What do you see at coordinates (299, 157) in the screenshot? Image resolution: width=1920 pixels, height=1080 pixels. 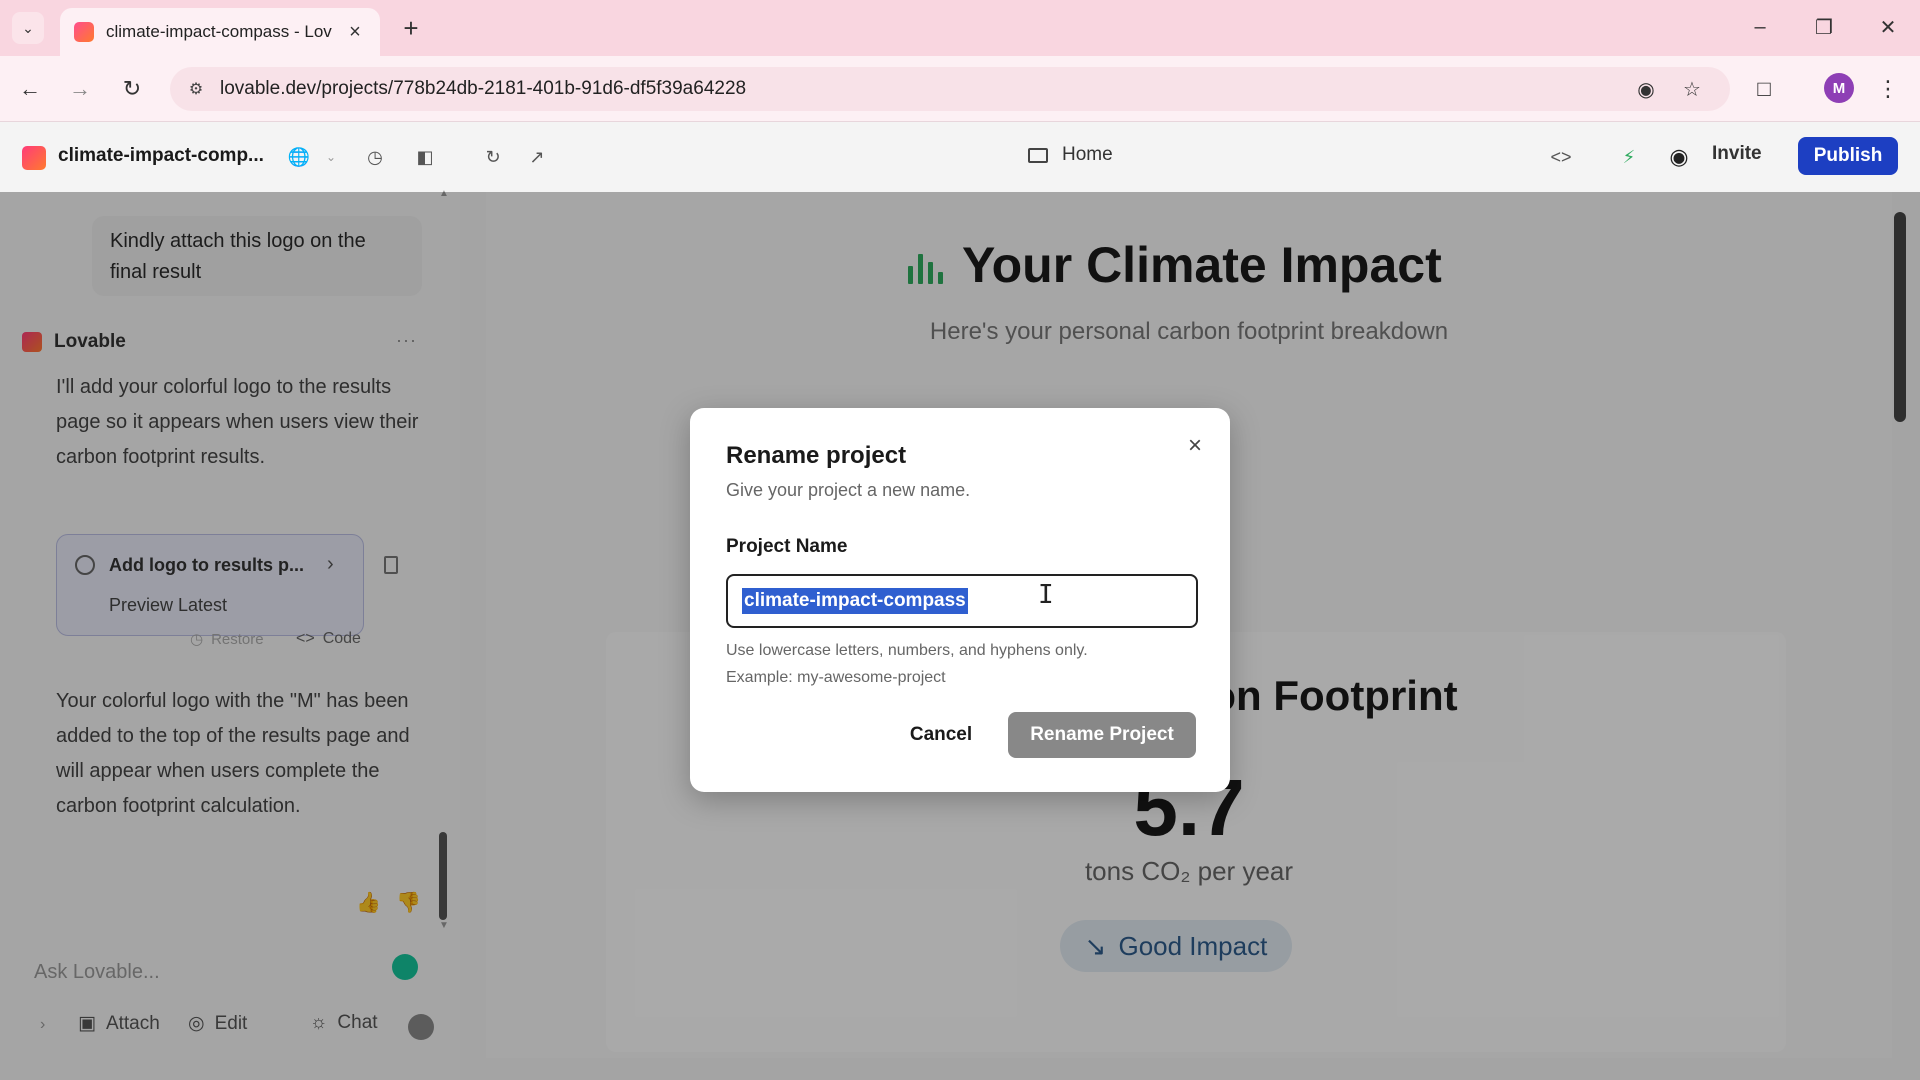 I see `globe-icon: 🌐` at bounding box center [299, 157].